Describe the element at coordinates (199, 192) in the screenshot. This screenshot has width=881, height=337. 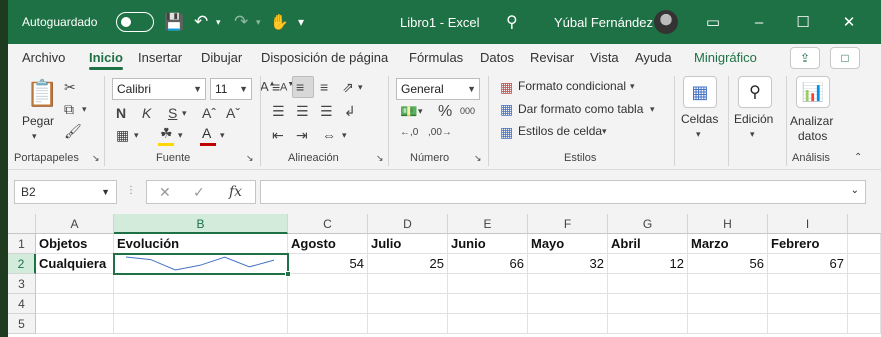
I see `enter-icon: ✓` at that location.